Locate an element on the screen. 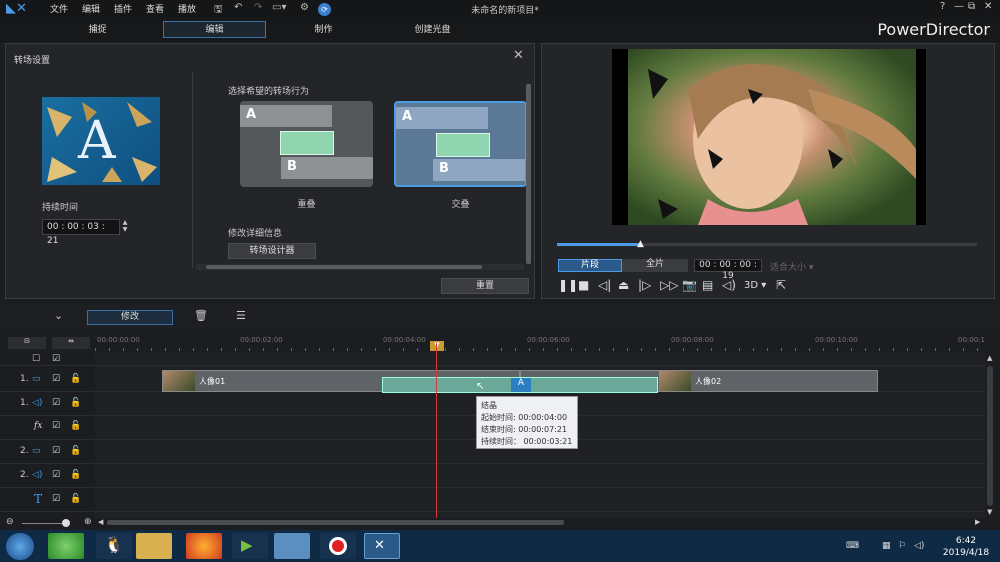  fast-forward-icon: ▷▷ is located at coordinates (669, 285).